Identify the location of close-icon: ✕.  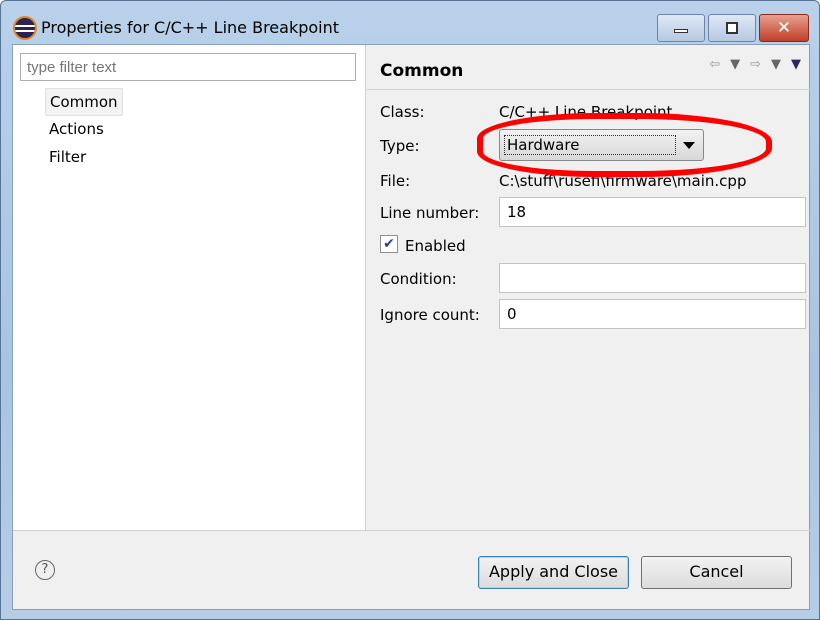
(784, 28).